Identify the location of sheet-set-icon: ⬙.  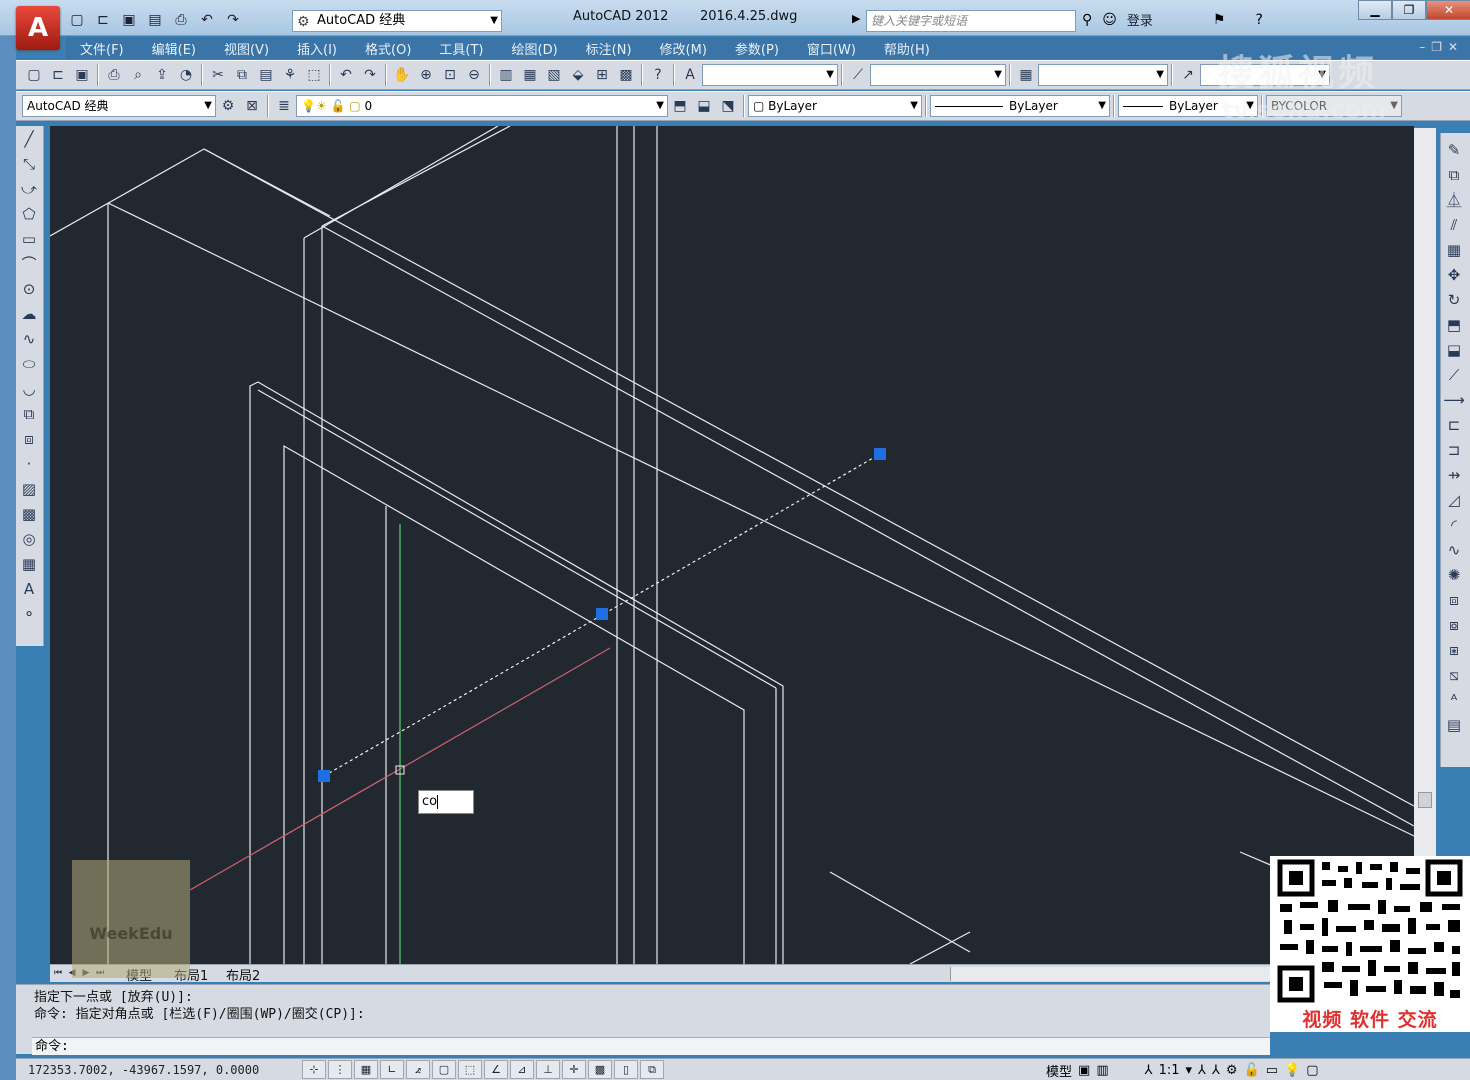
(578, 75).